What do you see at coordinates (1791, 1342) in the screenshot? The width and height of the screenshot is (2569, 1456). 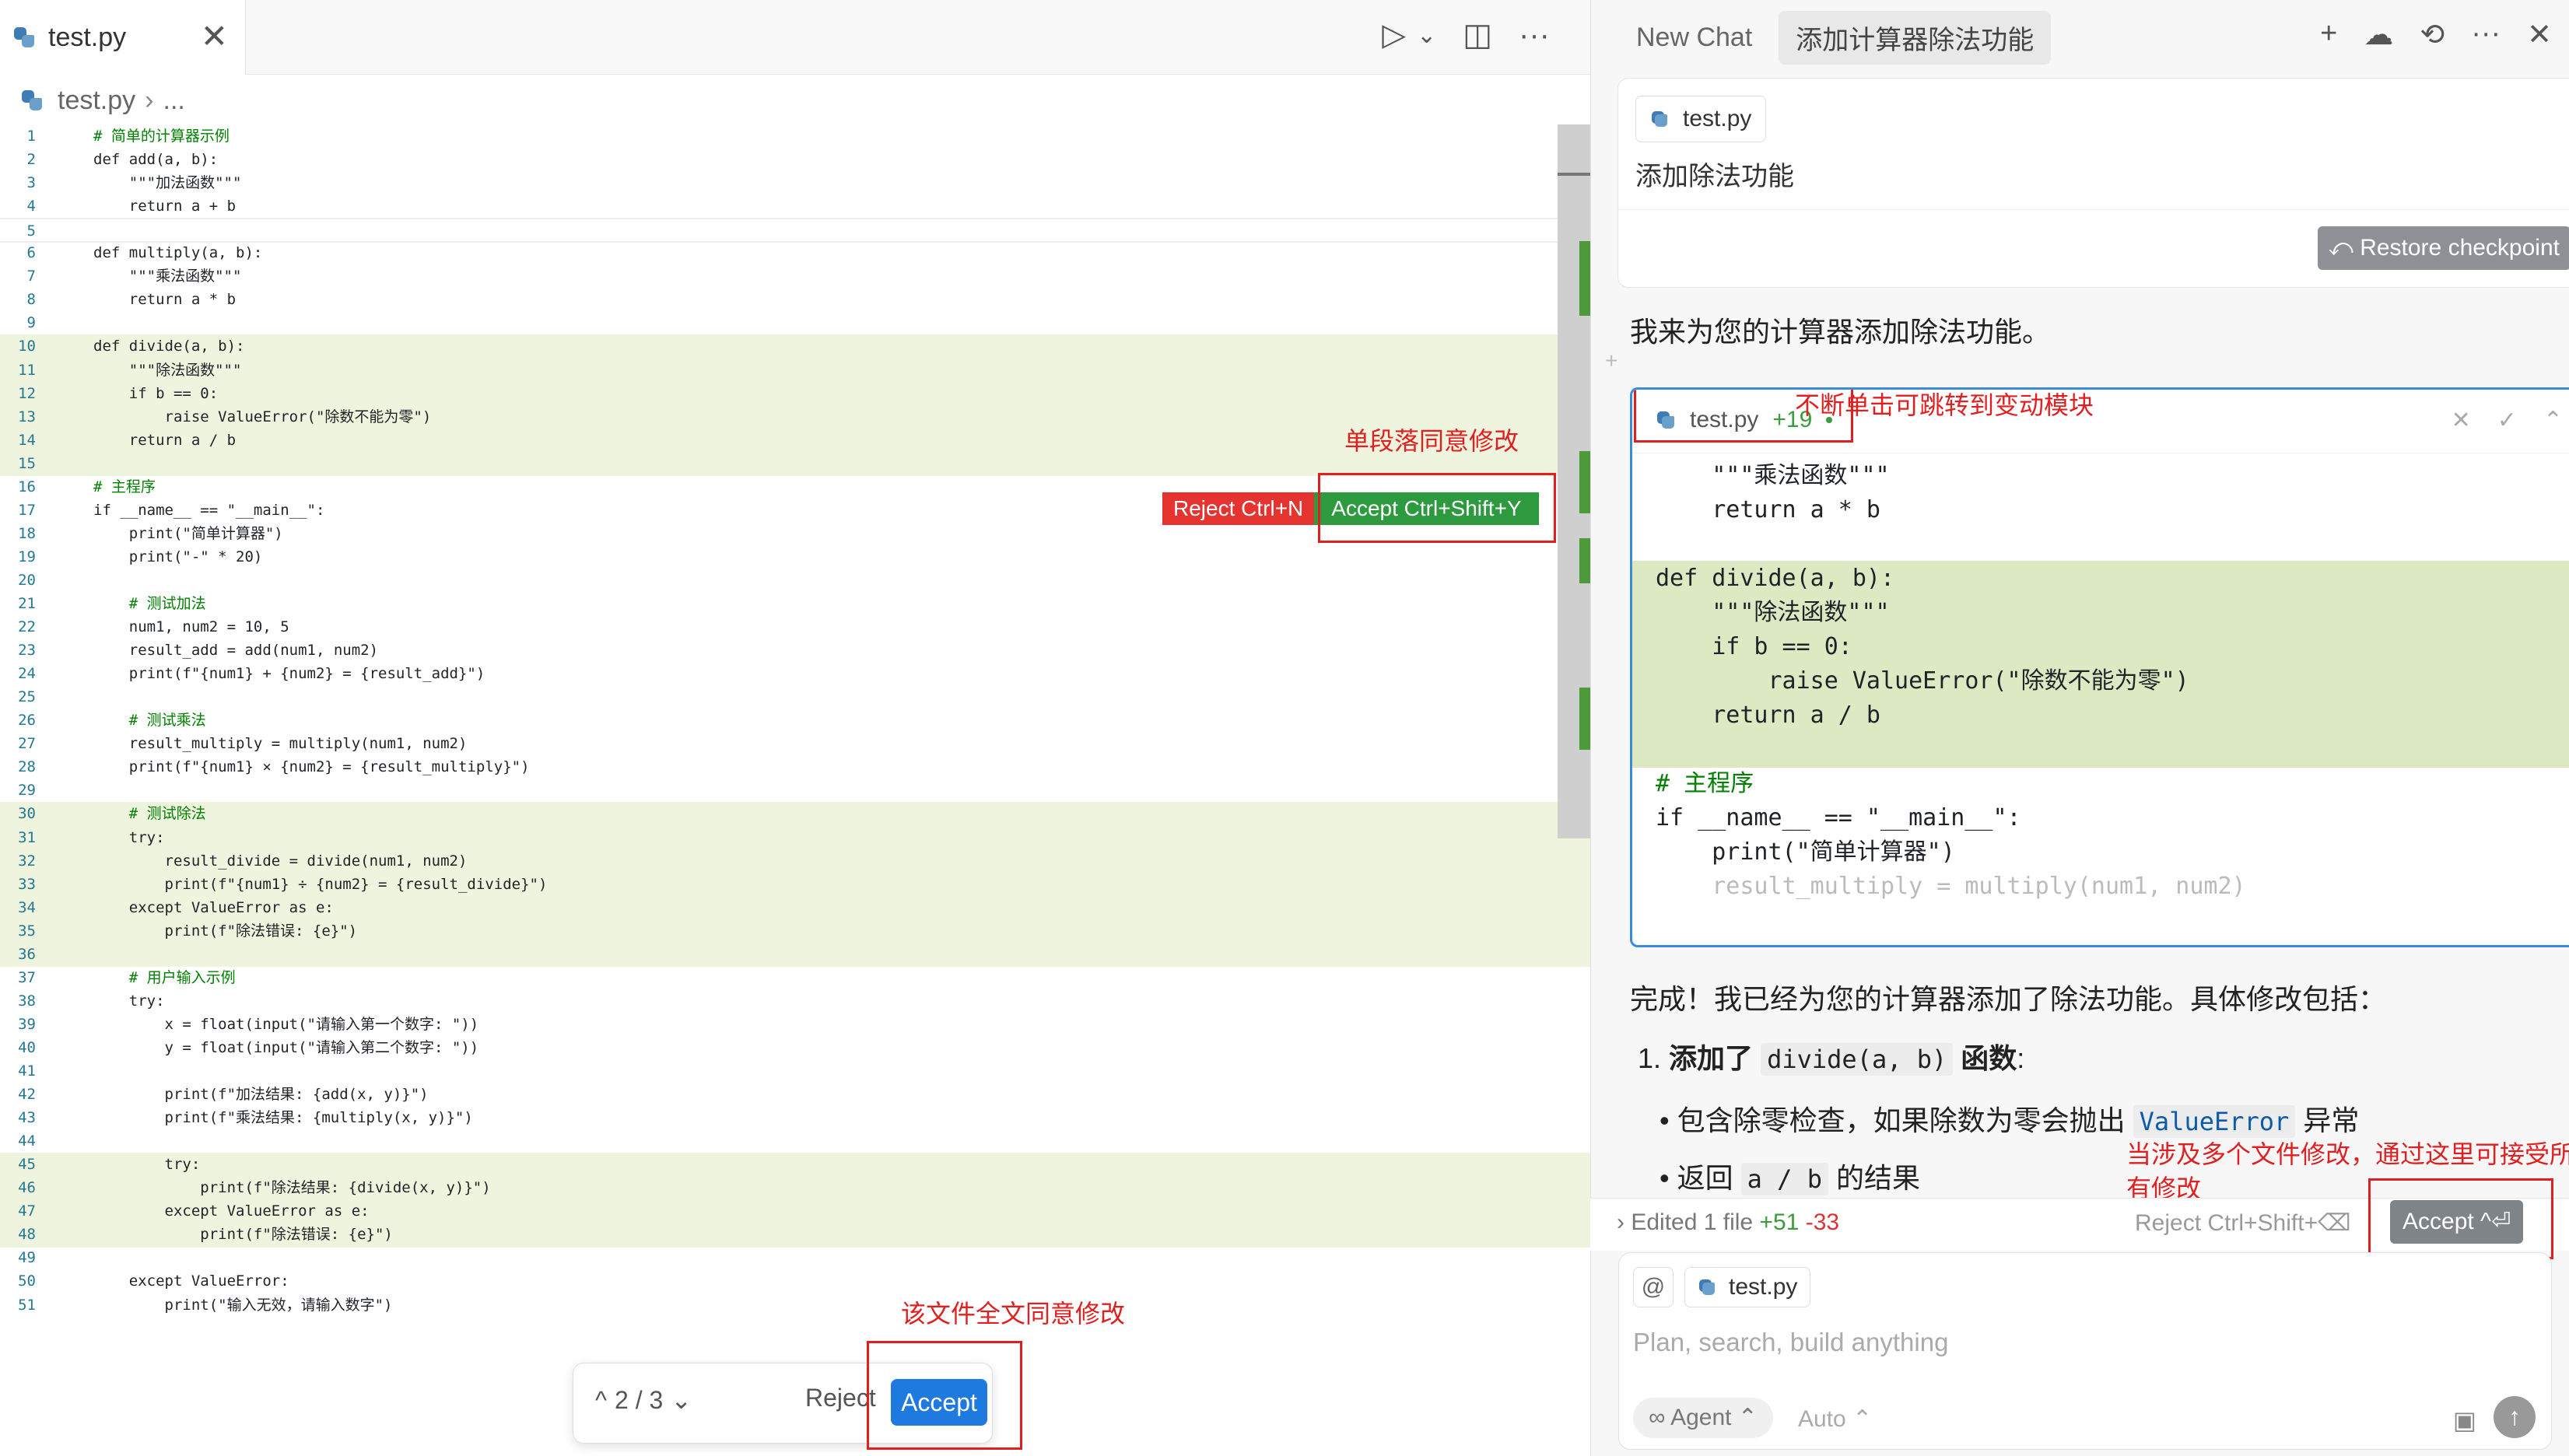 I see `prompt-input: Plan, search, build anything` at bounding box center [1791, 1342].